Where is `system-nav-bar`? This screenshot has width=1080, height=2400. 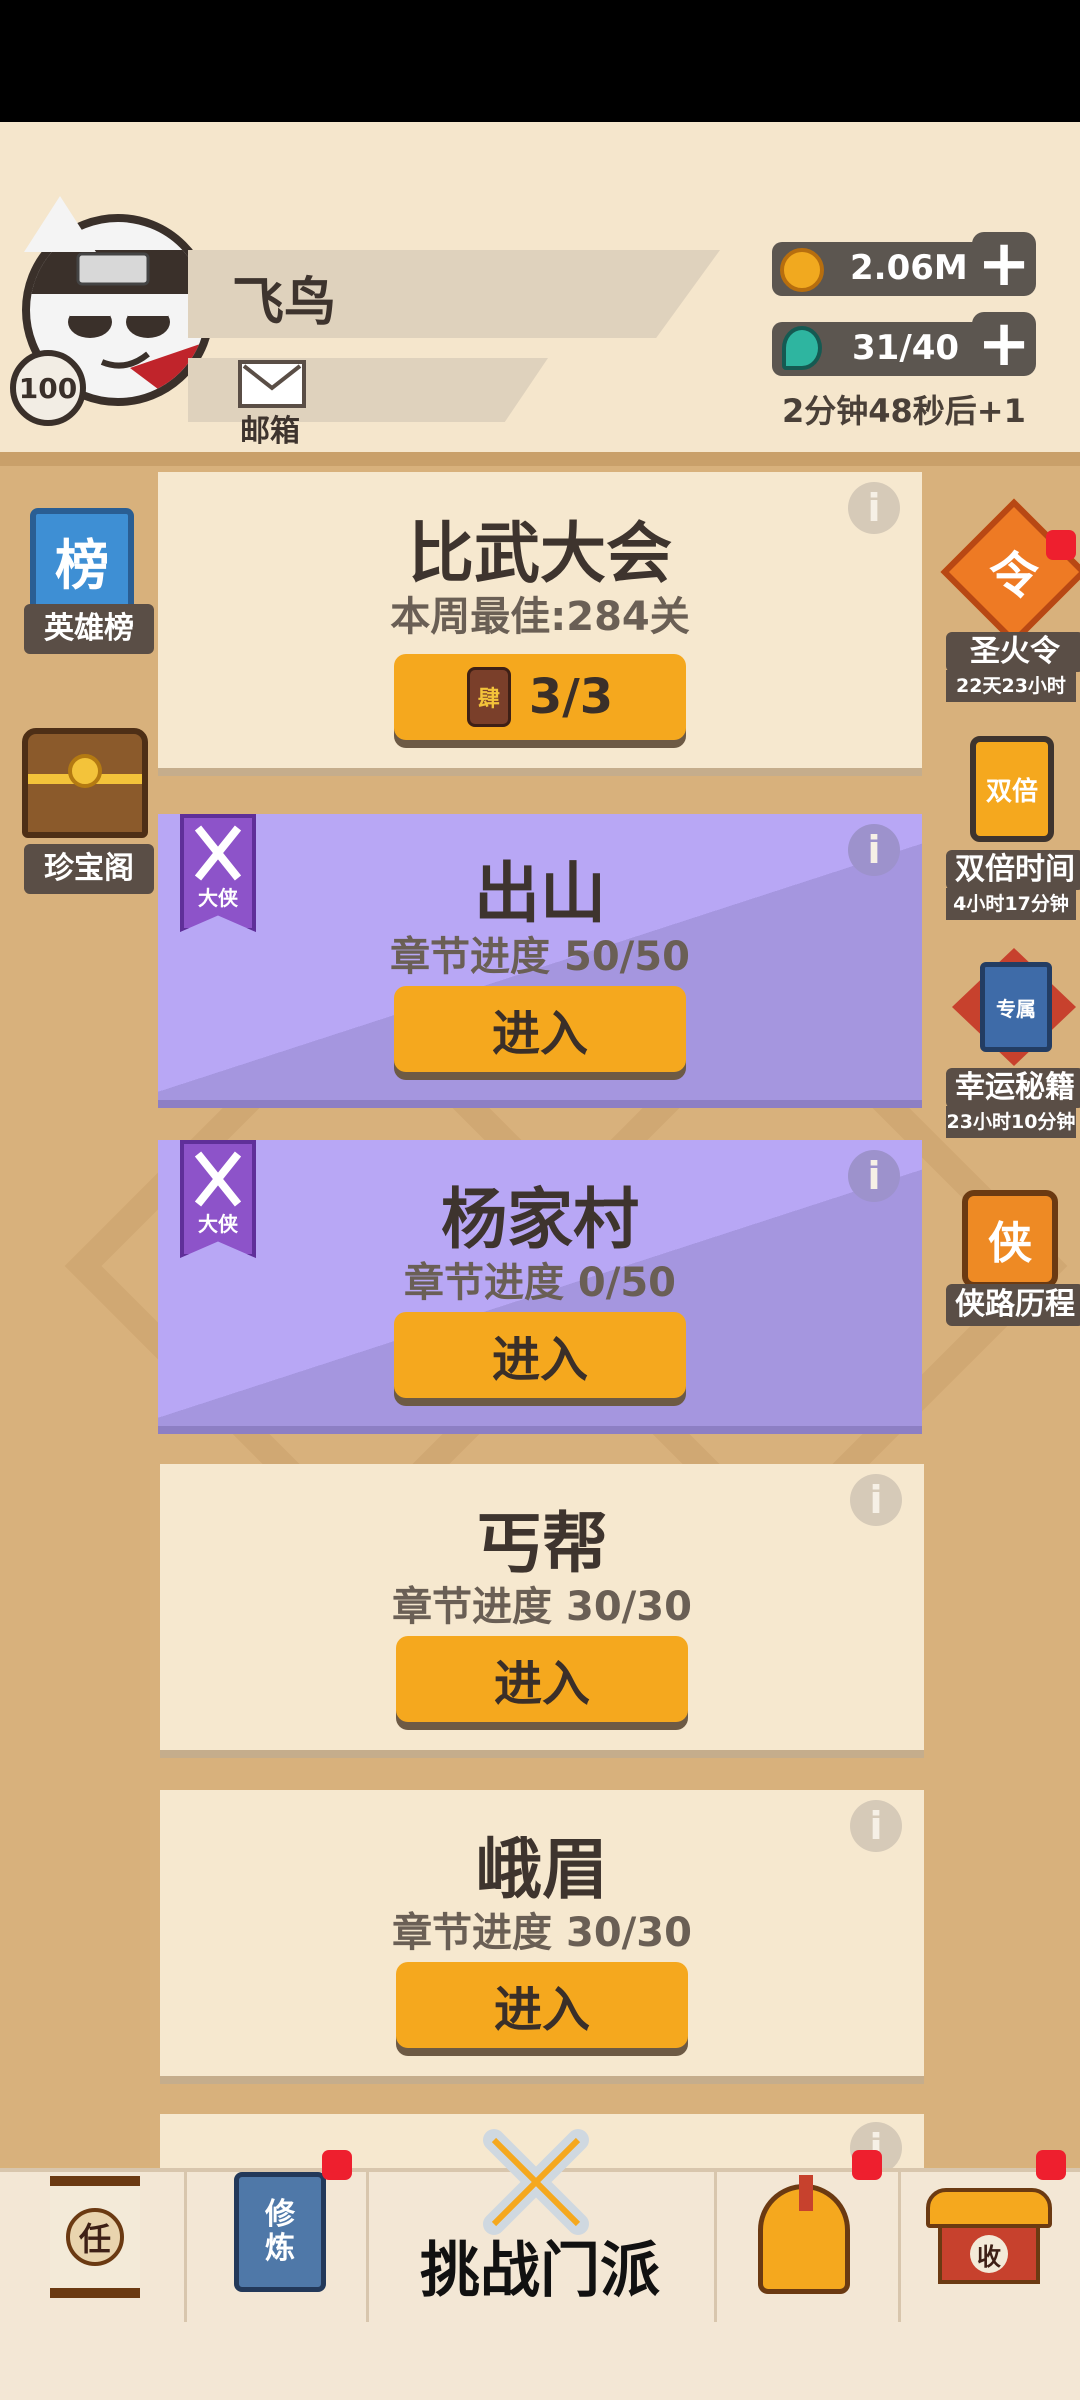
system-nav-bar is located at coordinates (540, 2364).